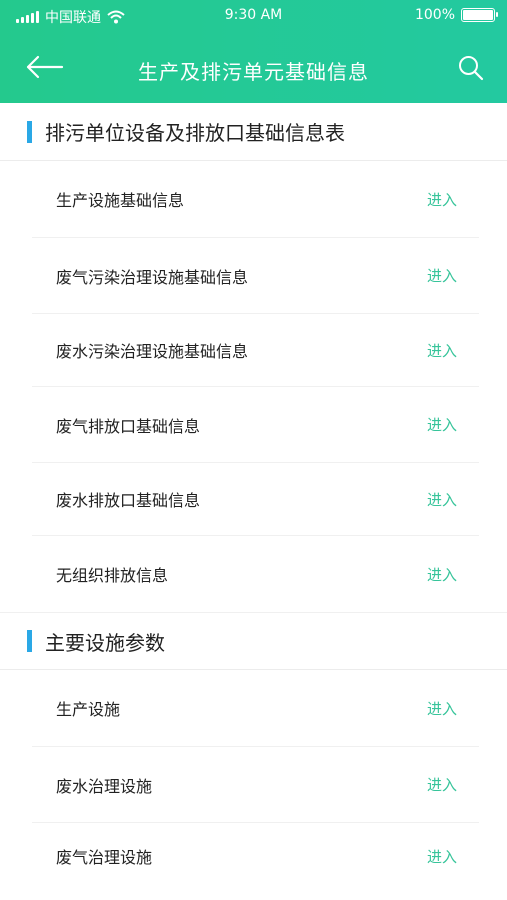 This screenshot has width=507, height=900. I want to click on status-right: 100%, so click(456, 15).